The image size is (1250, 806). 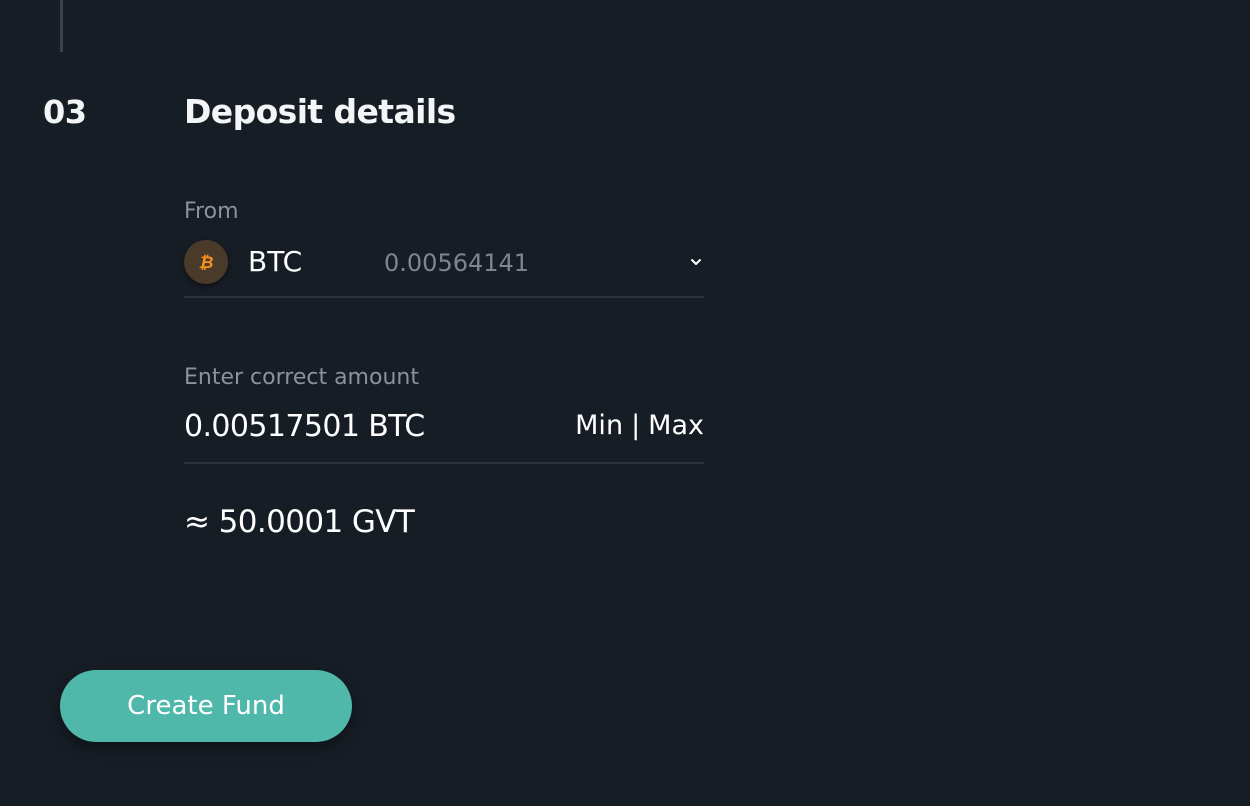 What do you see at coordinates (275, 261) in the screenshot?
I see `currency-name: BTC` at bounding box center [275, 261].